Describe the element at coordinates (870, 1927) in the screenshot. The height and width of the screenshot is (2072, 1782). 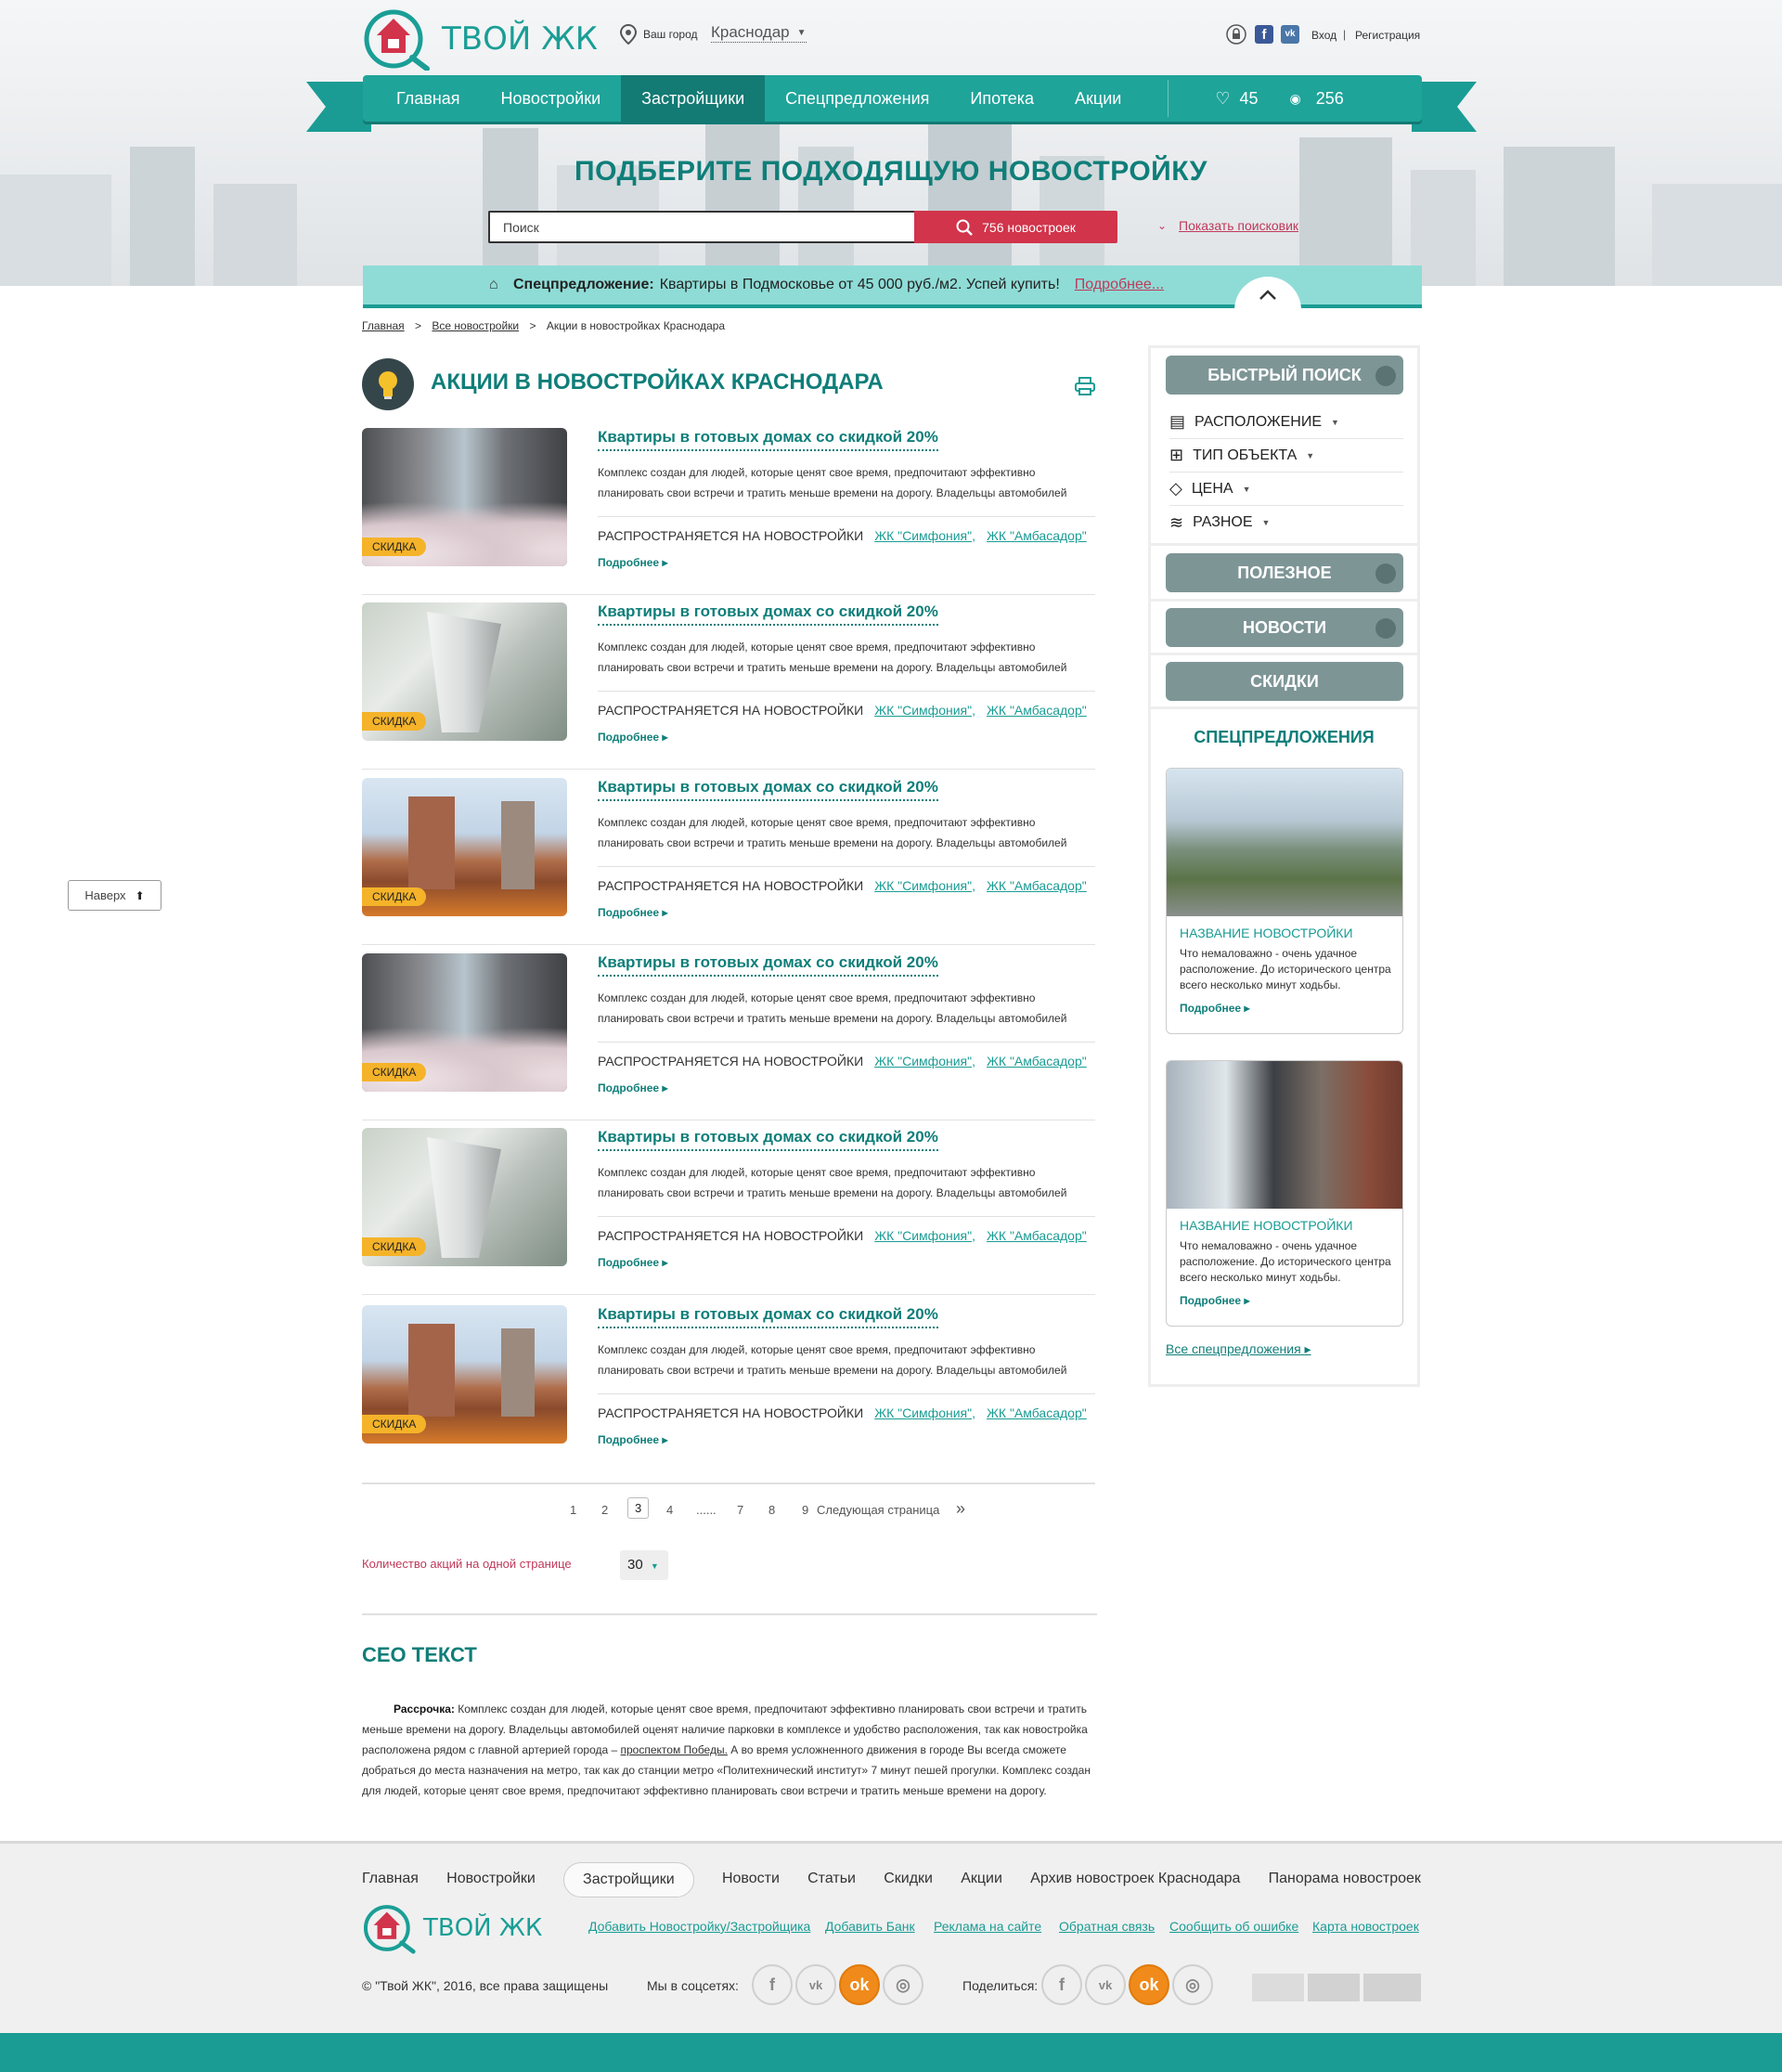
I see `footer-link: Добавить Банк` at that location.